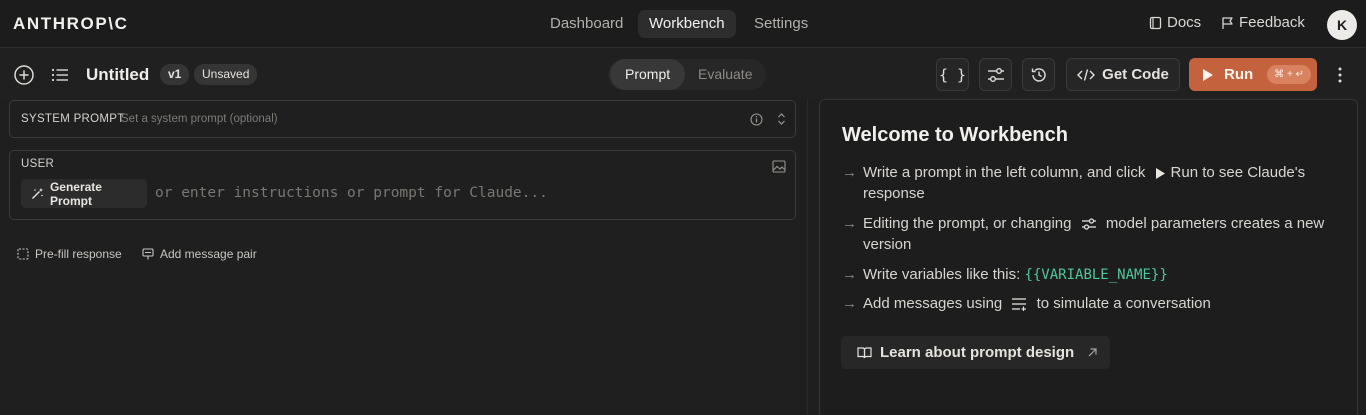 This screenshot has height=415, width=1366. I want to click on run-label: Run, so click(1239, 74).